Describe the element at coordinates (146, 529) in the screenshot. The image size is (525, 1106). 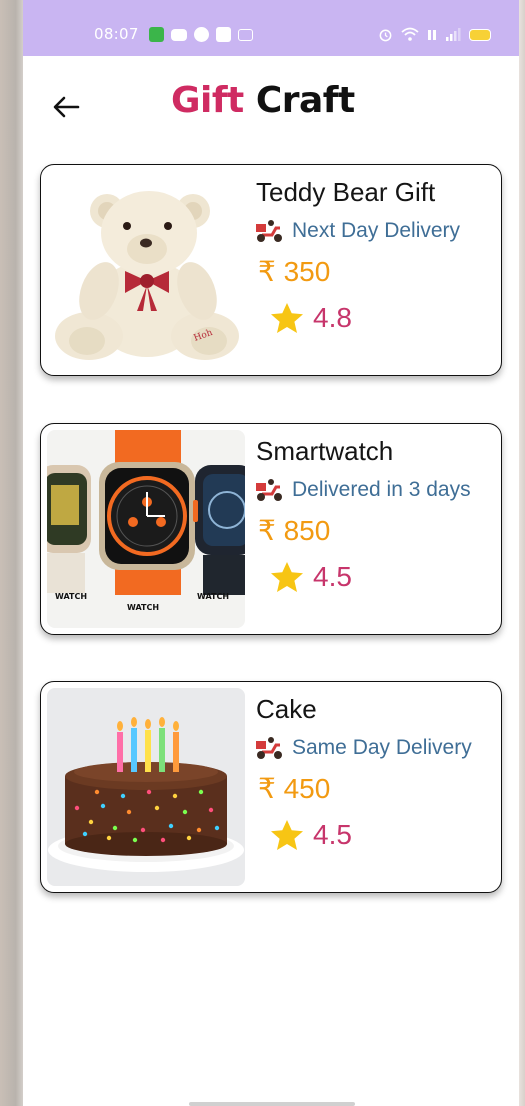
I see `smartwatch-image: WATCH WATCH WATCH` at that location.